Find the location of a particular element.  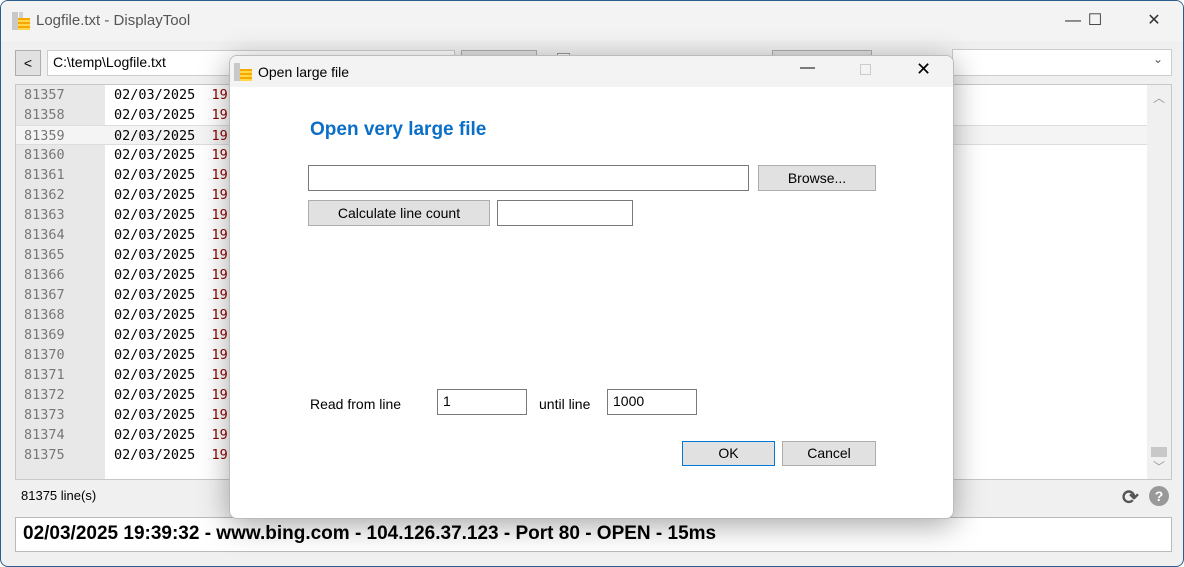

line-number: 81359 is located at coordinates (44, 136).